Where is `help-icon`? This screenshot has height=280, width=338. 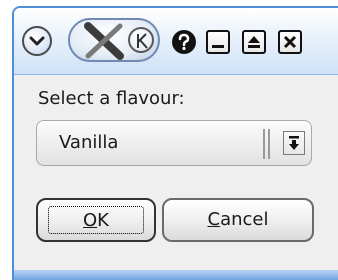 help-icon is located at coordinates (184, 42).